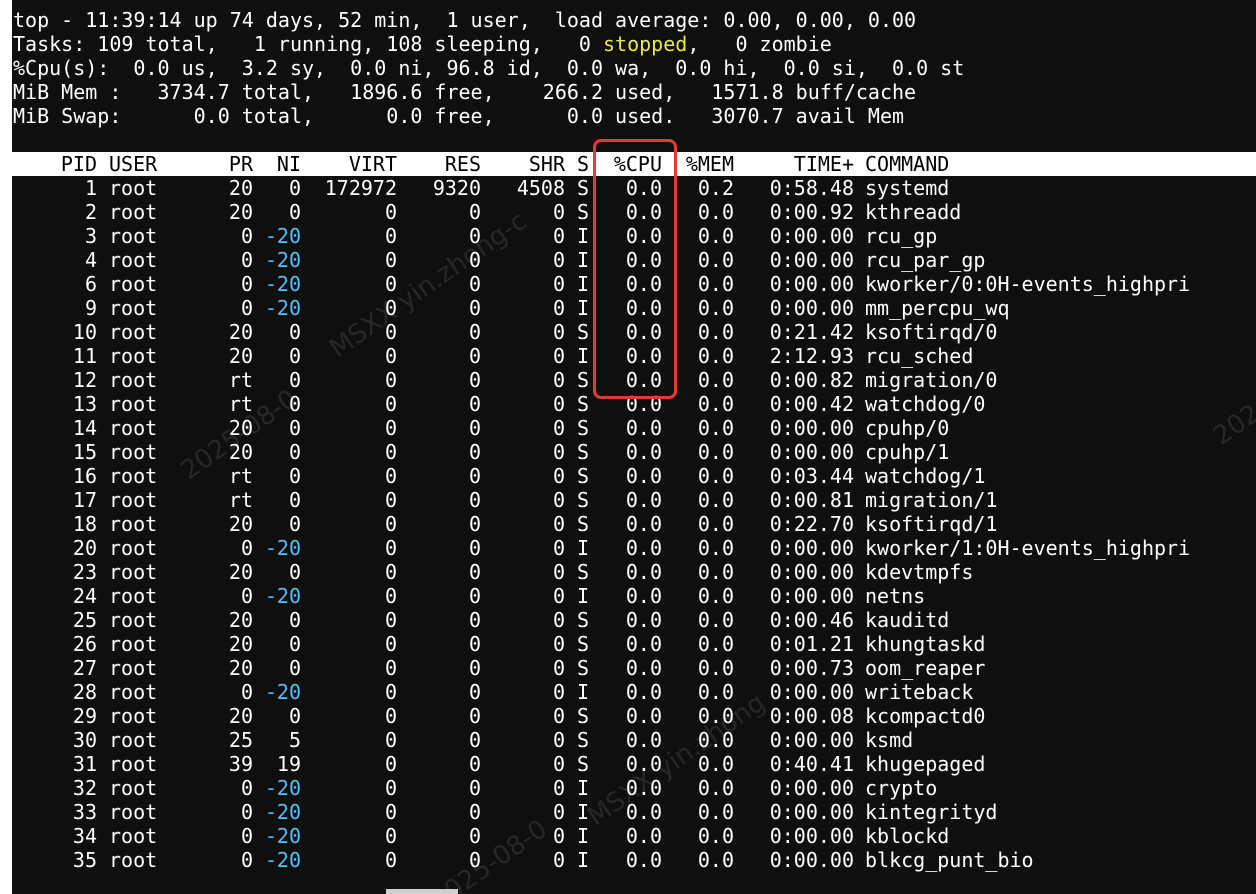 The image size is (1256, 894). I want to click on header-shr: SHR, so click(523, 164).